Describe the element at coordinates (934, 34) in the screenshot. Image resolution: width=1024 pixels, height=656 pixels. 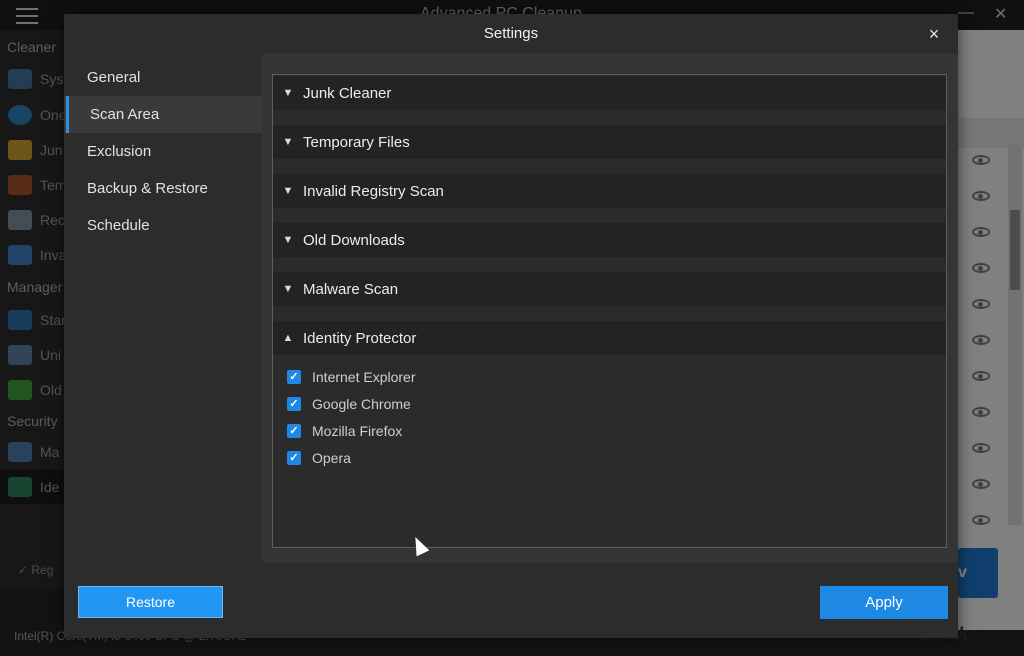
I see `close-icon: ×` at that location.